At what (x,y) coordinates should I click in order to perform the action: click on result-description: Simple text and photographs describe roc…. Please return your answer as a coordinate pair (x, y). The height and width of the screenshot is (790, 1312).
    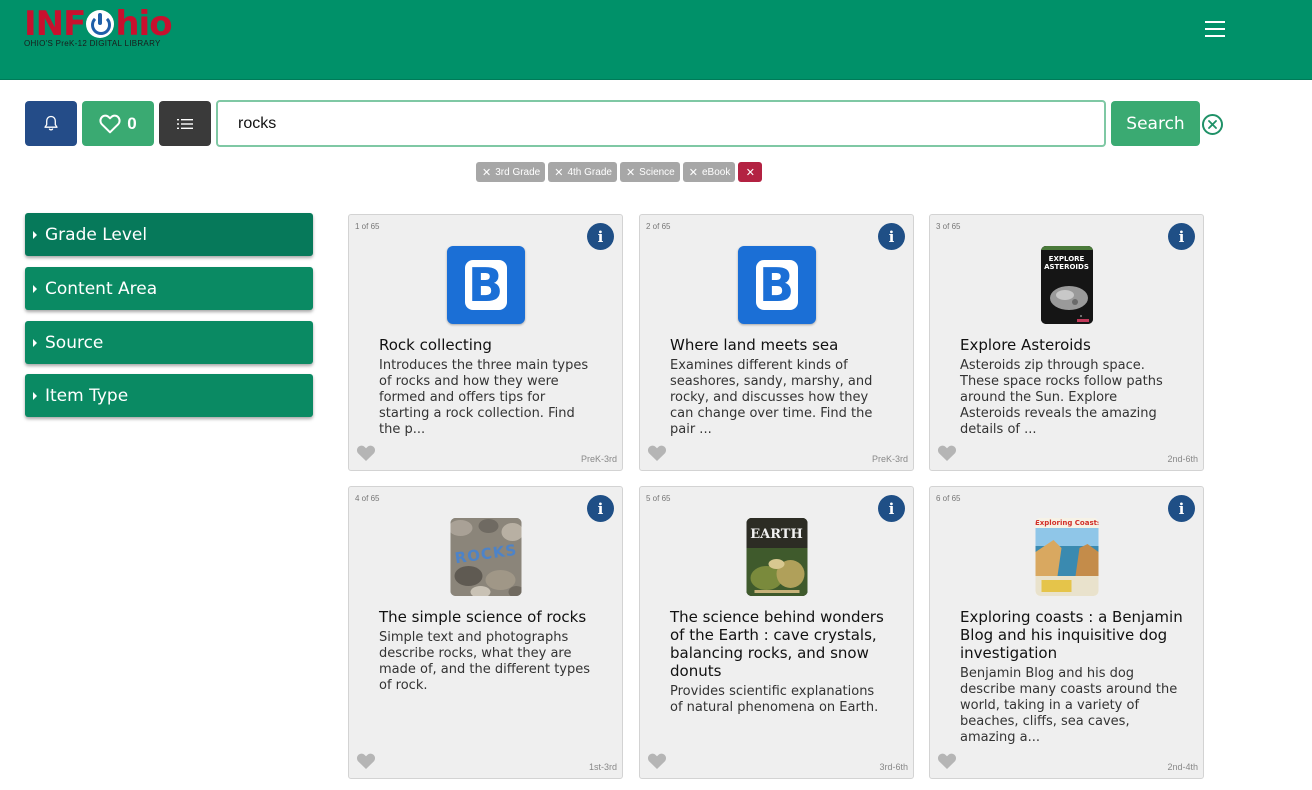
    Looking at the image, I should click on (485, 661).